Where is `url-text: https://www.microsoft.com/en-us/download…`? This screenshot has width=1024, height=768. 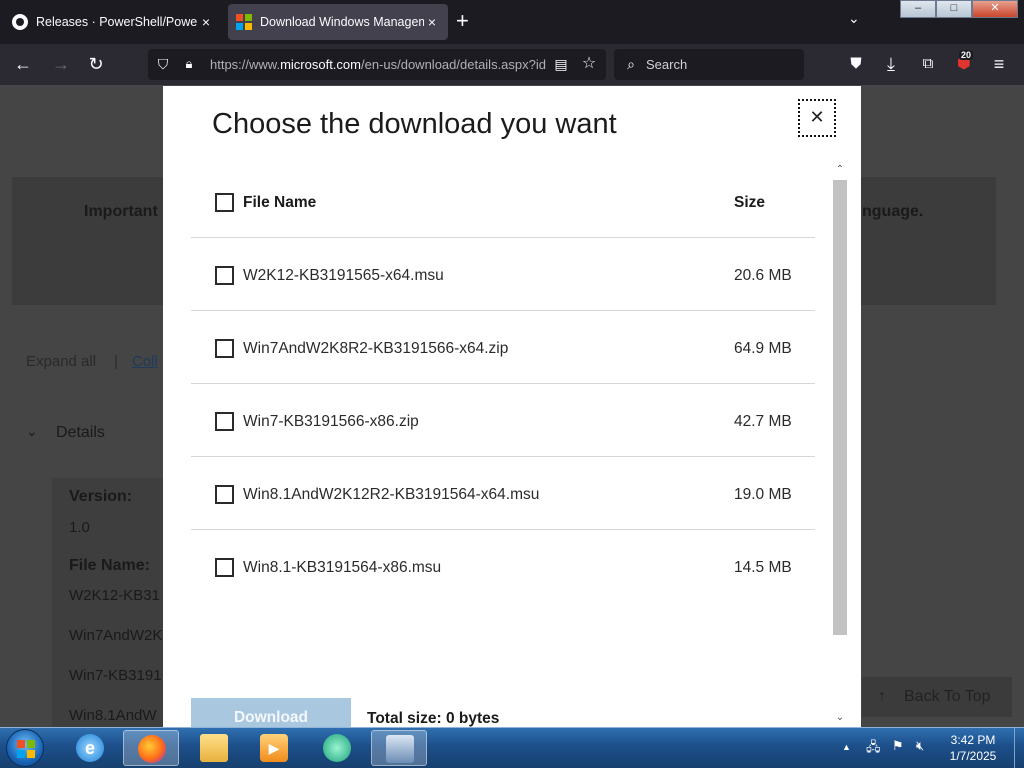
url-text: https://www.microsoft.com/en-us/download… is located at coordinates (378, 64).